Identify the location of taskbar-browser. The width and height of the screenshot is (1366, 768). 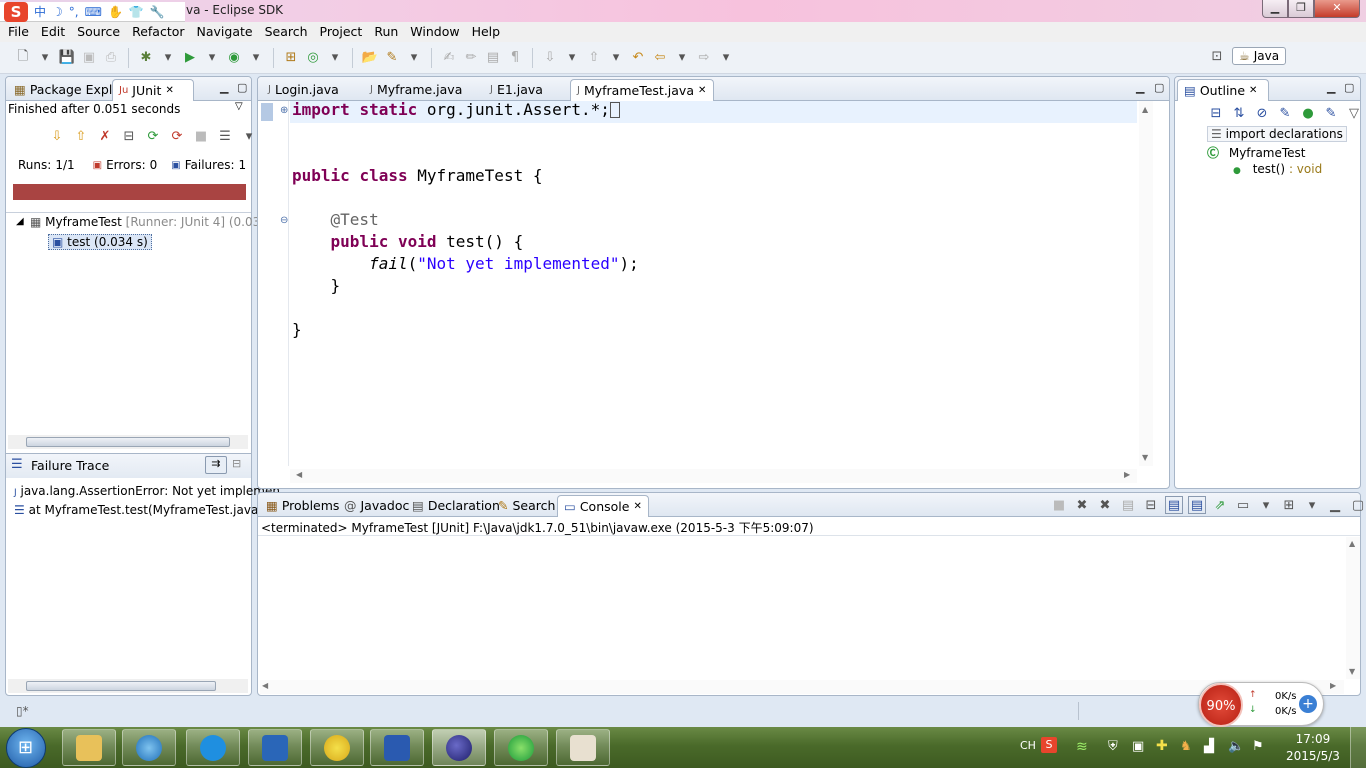
(521, 747).